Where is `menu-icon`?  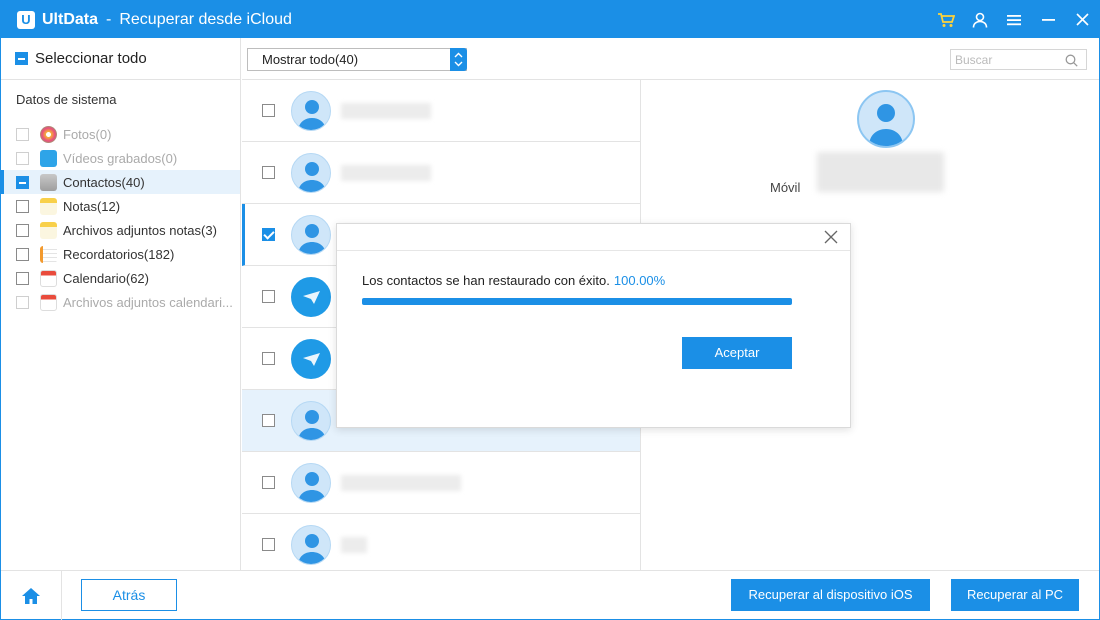
menu-icon is located at coordinates (1014, 19).